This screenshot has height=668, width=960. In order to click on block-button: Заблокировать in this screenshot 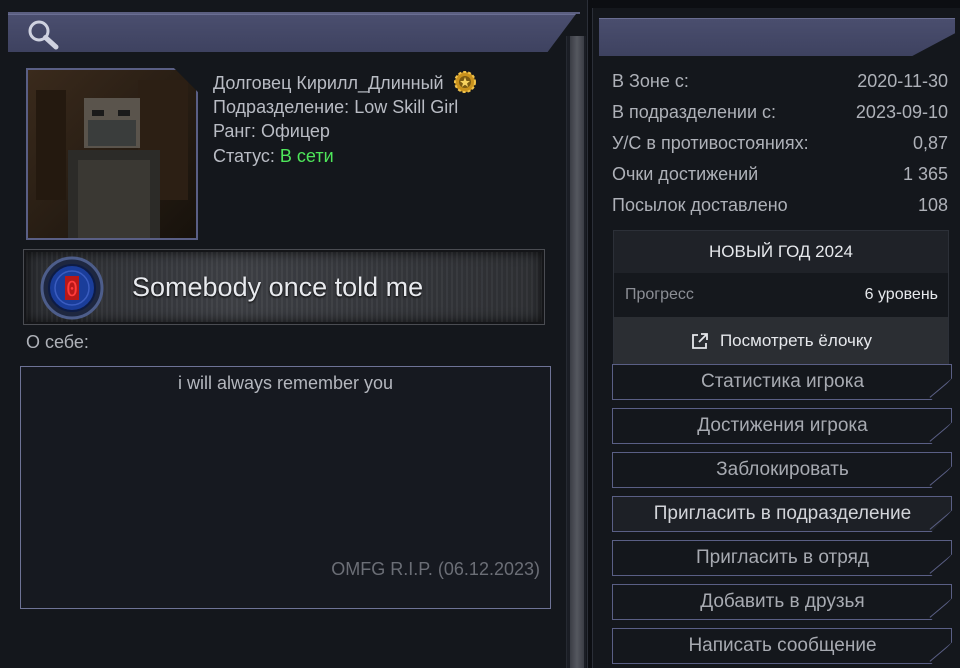, I will do `click(782, 470)`.